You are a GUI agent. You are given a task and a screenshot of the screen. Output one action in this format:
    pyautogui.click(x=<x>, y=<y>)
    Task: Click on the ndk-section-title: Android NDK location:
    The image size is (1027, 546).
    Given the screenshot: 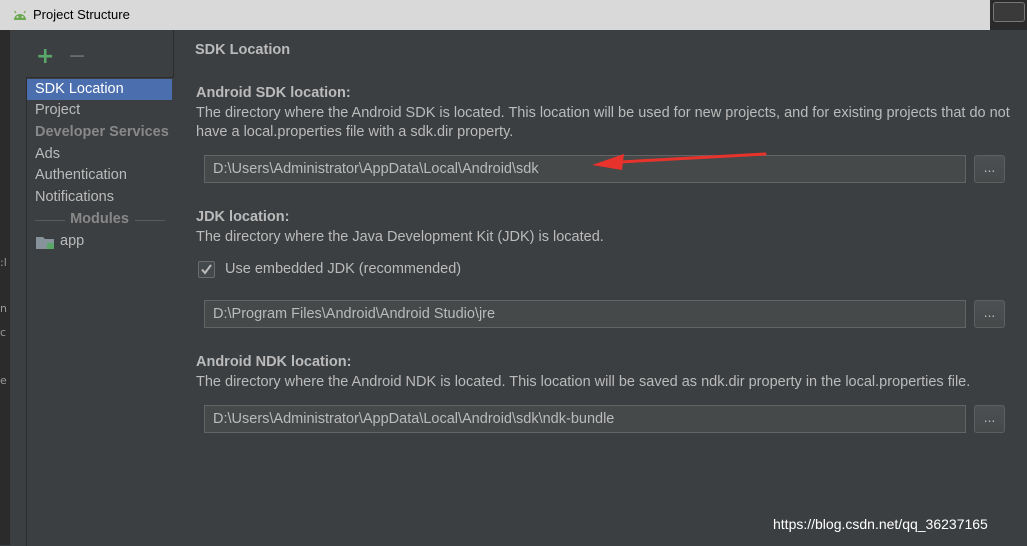 What is the action you would take?
    pyautogui.click(x=274, y=362)
    